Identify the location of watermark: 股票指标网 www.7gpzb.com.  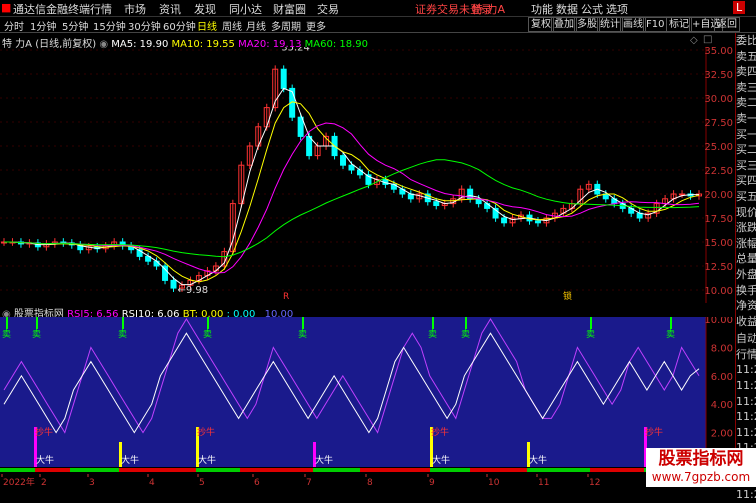
(701, 467).